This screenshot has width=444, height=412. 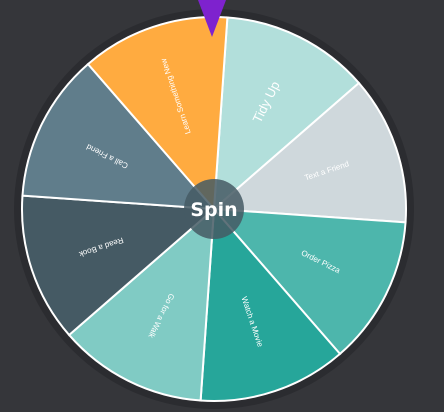 I want to click on spin-button: Spin, so click(x=214, y=209).